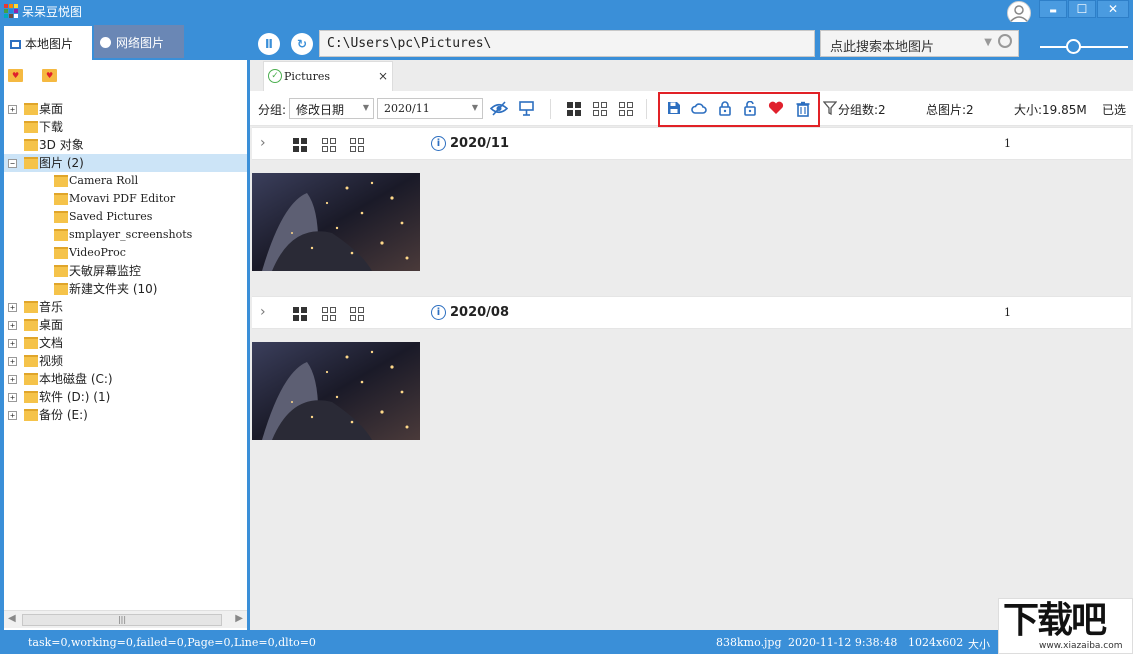 This screenshot has height=654, width=1133. I want to click on minimize-button: ▬, so click(1053, 9).